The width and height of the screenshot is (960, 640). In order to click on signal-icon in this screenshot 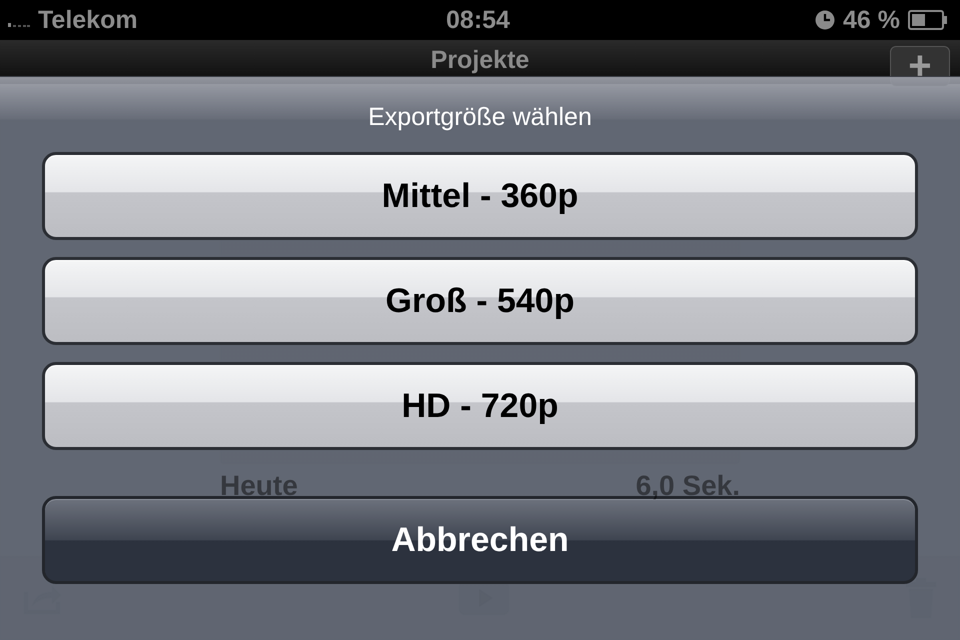, I will do `click(19, 24)`.